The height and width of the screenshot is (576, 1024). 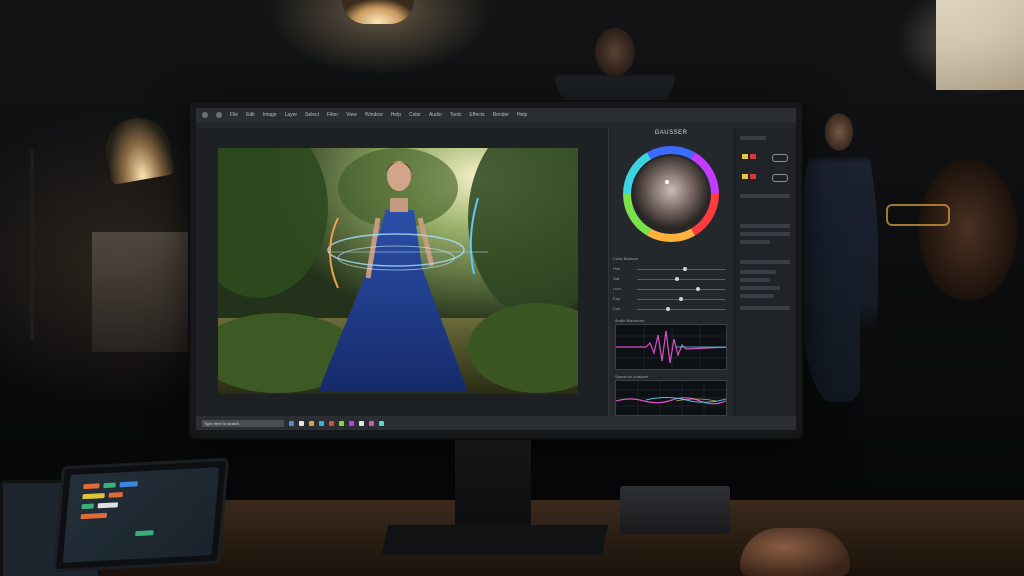 What do you see at coordinates (243, 423) in the screenshot?
I see `taskbar-search-input: Type here to search` at bounding box center [243, 423].